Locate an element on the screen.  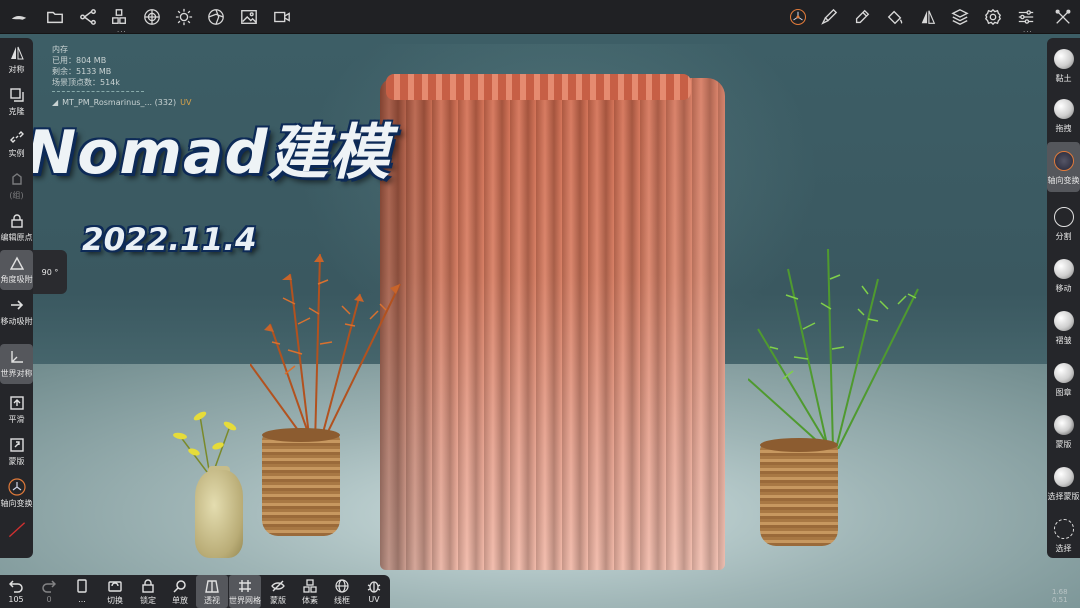
world-symmetry-label: 世界对称 is located at coordinates (16, 373).